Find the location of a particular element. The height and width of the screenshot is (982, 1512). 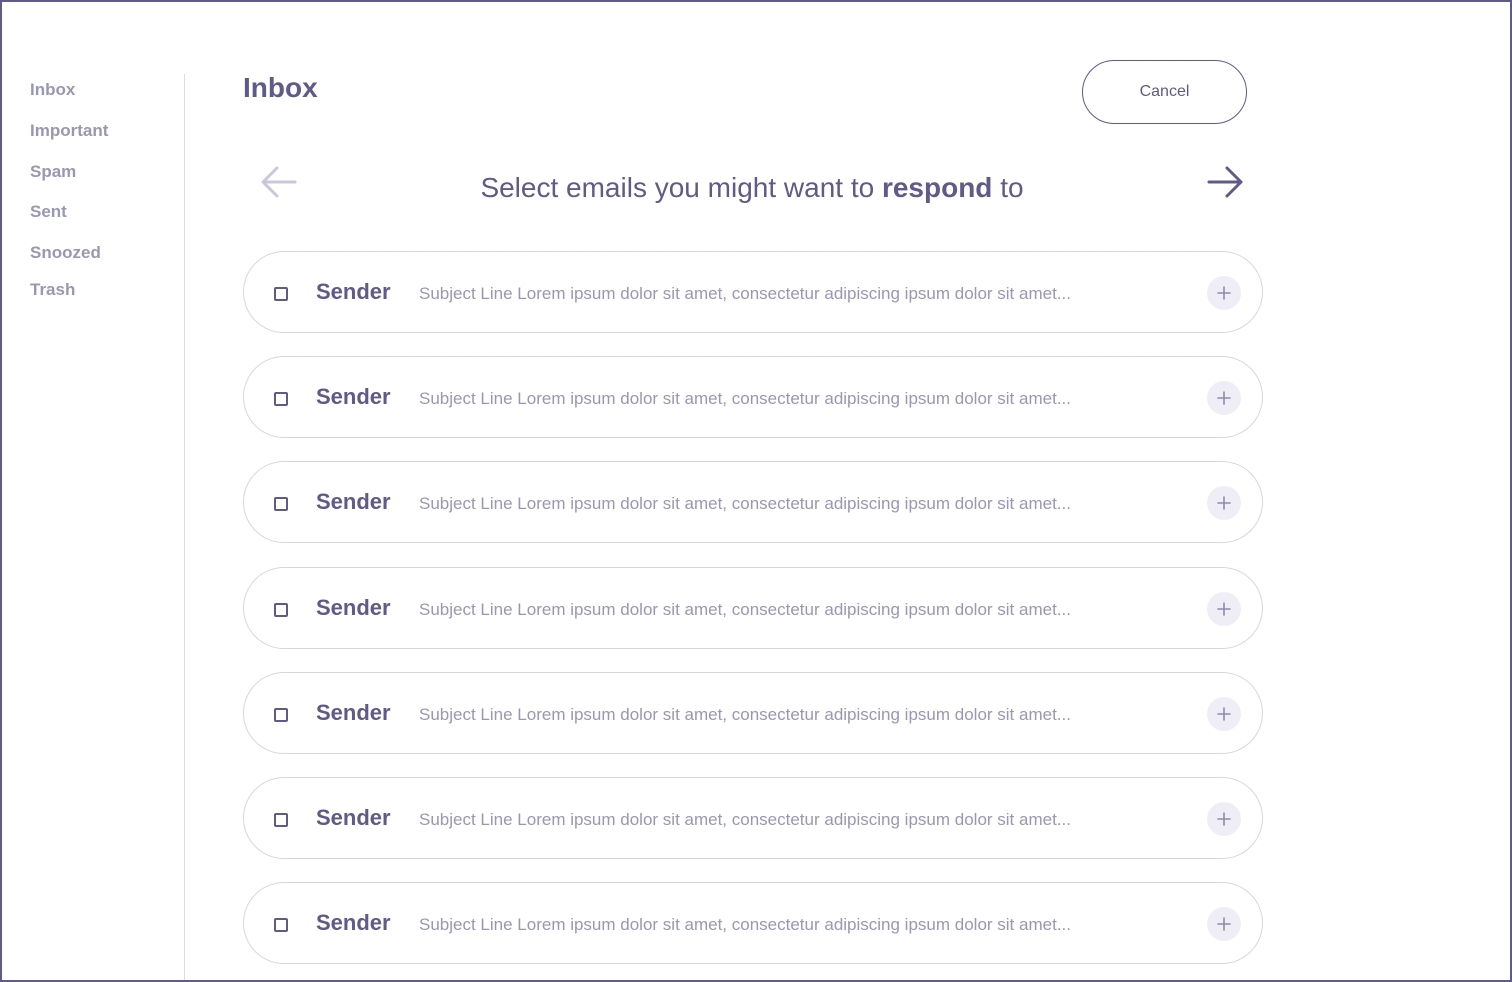

sidebar-item-snoozed: Snoozed is located at coordinates (65, 253).